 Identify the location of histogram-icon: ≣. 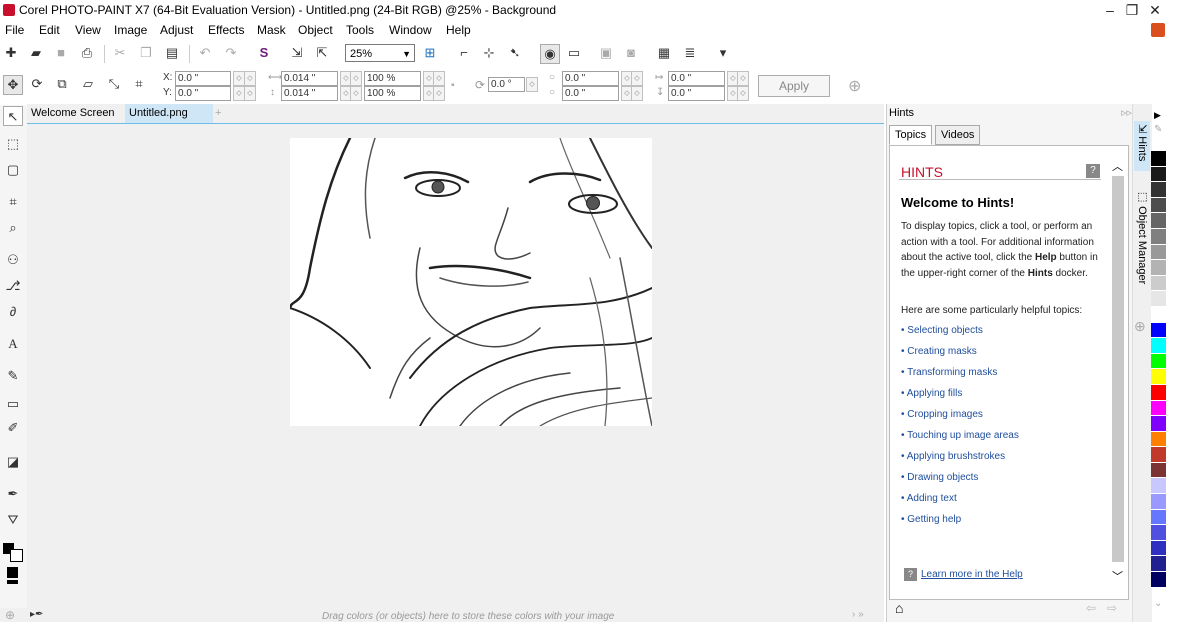
(690, 53).